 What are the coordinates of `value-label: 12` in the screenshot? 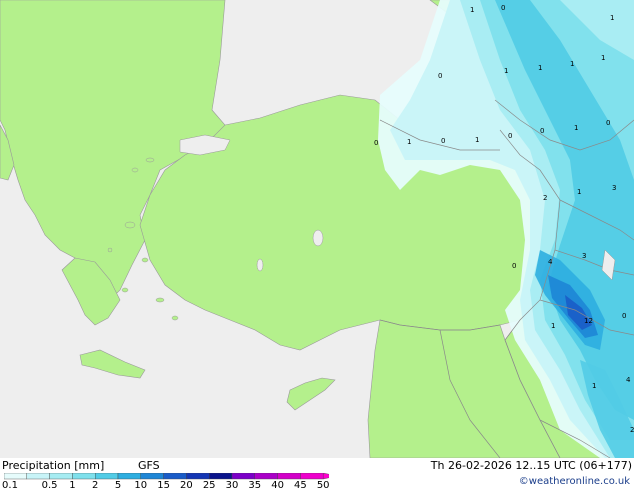 It's located at (588, 321).